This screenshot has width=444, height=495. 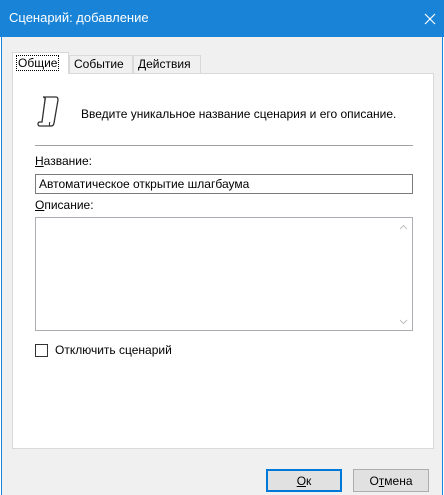 I want to click on close-button, so click(x=430, y=18).